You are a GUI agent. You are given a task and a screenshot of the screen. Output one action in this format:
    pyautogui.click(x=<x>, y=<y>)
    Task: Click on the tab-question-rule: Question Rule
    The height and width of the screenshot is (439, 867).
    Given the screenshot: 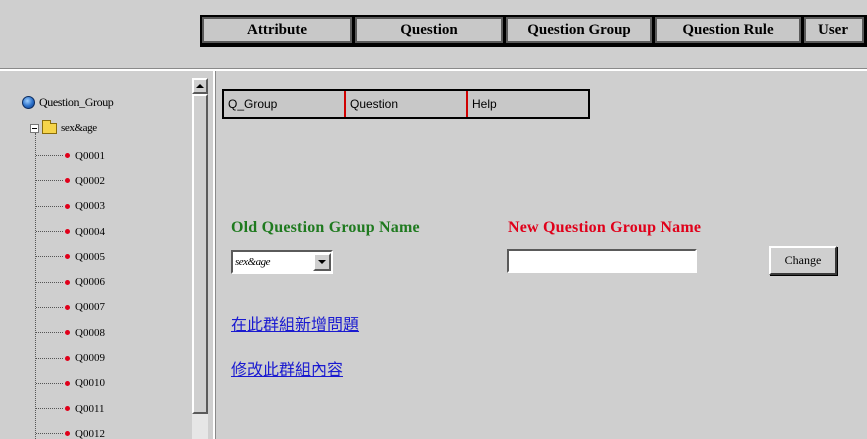 What is the action you would take?
    pyautogui.click(x=728, y=30)
    